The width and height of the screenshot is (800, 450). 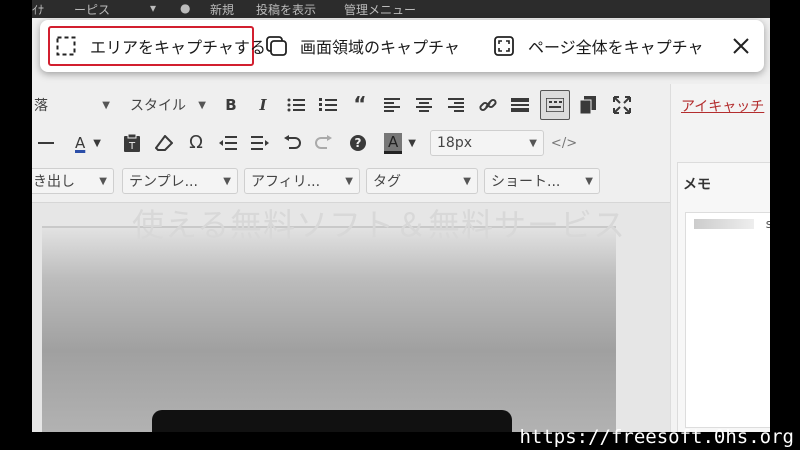 I want to click on right-sidebar: アイキャッチ メモ s, so click(x=720, y=258).